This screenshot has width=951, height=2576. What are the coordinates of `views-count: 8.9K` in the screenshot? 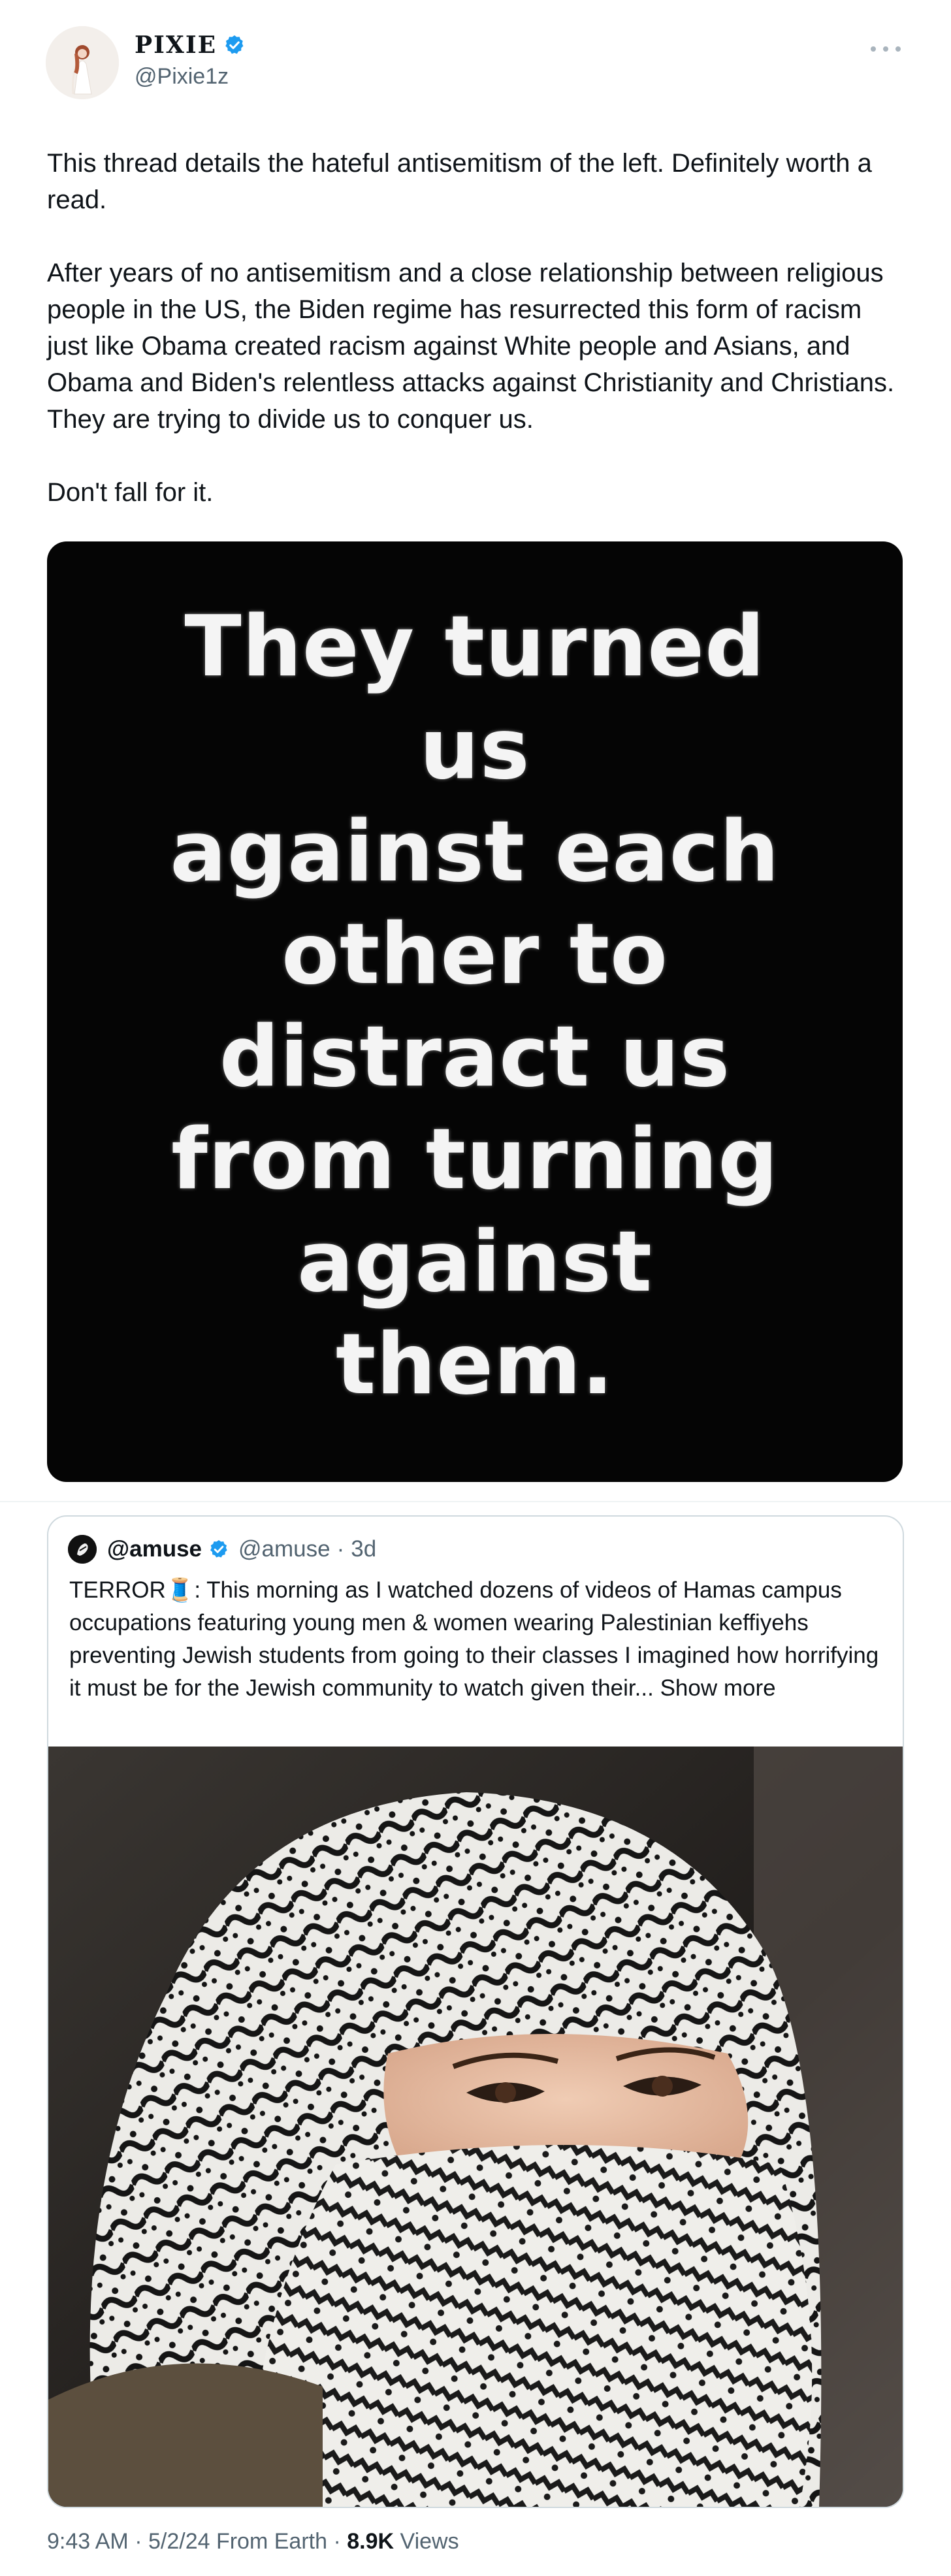 It's located at (371, 2541).